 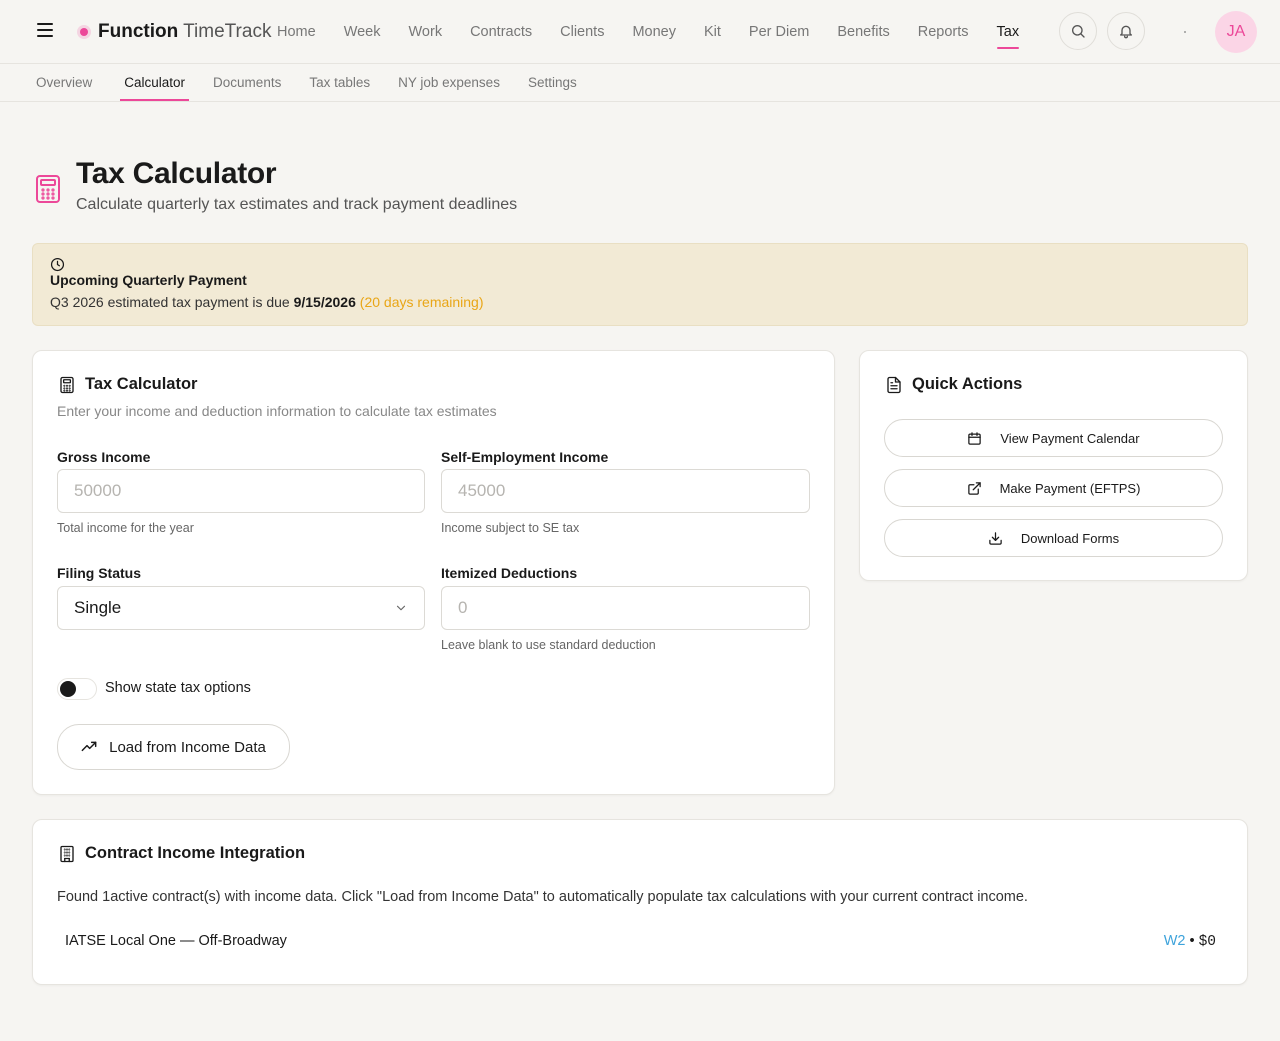 I want to click on contract-type: W2, so click(x=1174, y=941).